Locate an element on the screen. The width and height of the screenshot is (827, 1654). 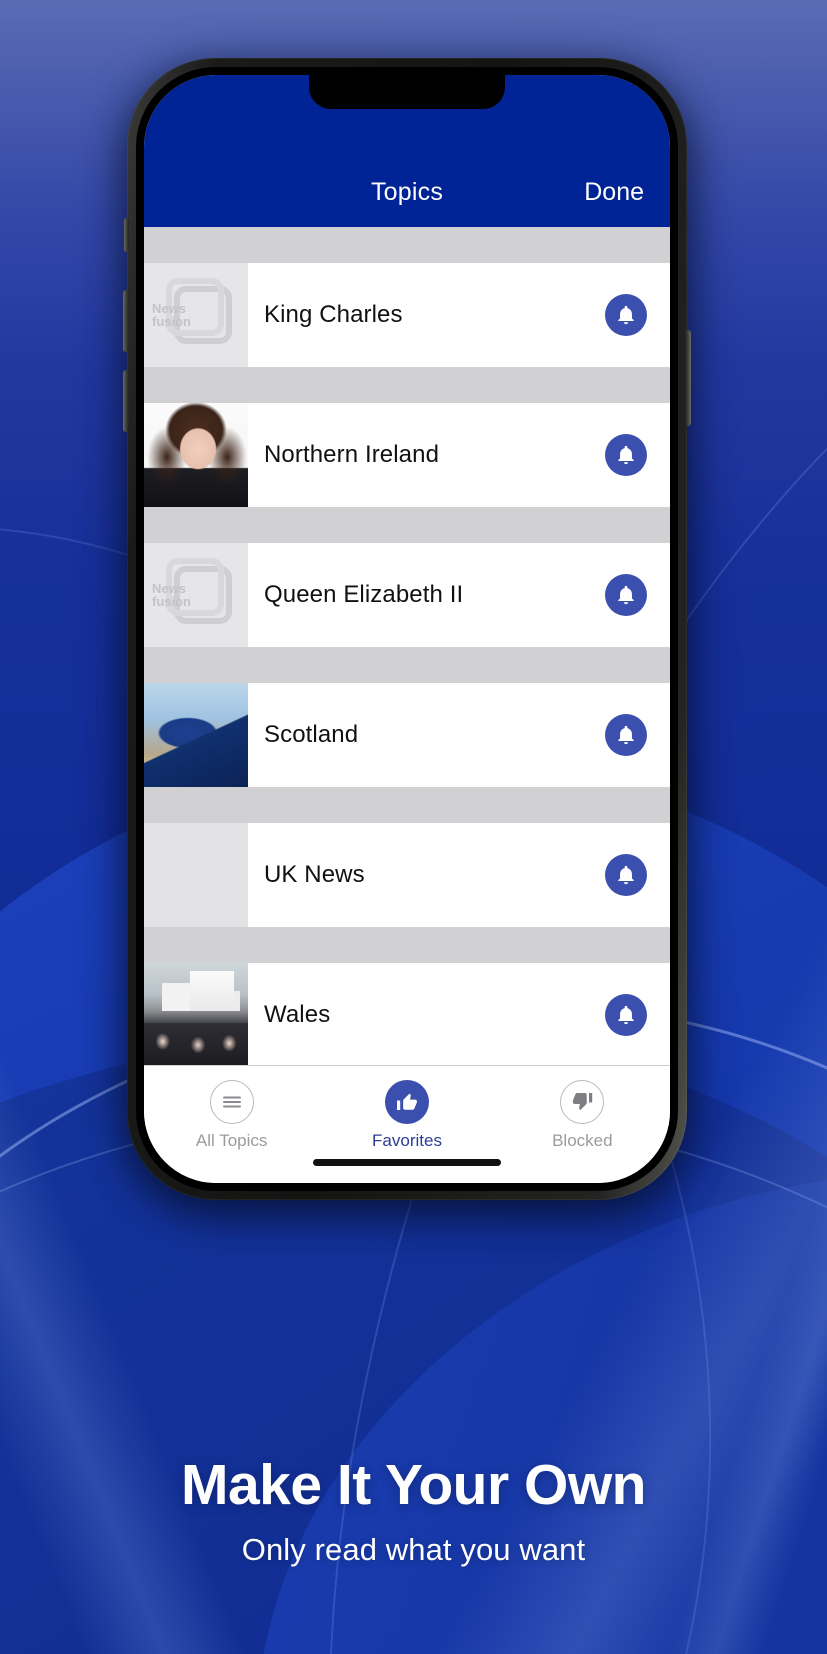
topic-title: Queen Elizabeth II is located at coordinates (364, 594).